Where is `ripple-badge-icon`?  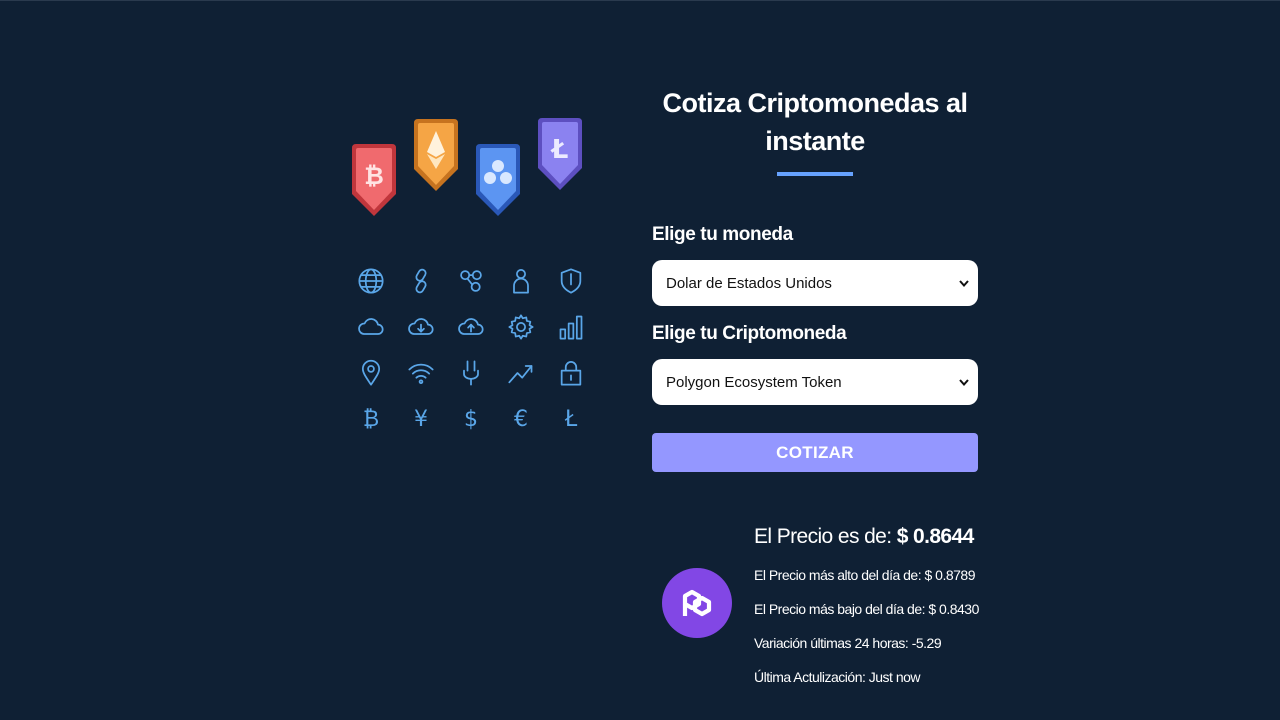 ripple-badge-icon is located at coordinates (498, 180).